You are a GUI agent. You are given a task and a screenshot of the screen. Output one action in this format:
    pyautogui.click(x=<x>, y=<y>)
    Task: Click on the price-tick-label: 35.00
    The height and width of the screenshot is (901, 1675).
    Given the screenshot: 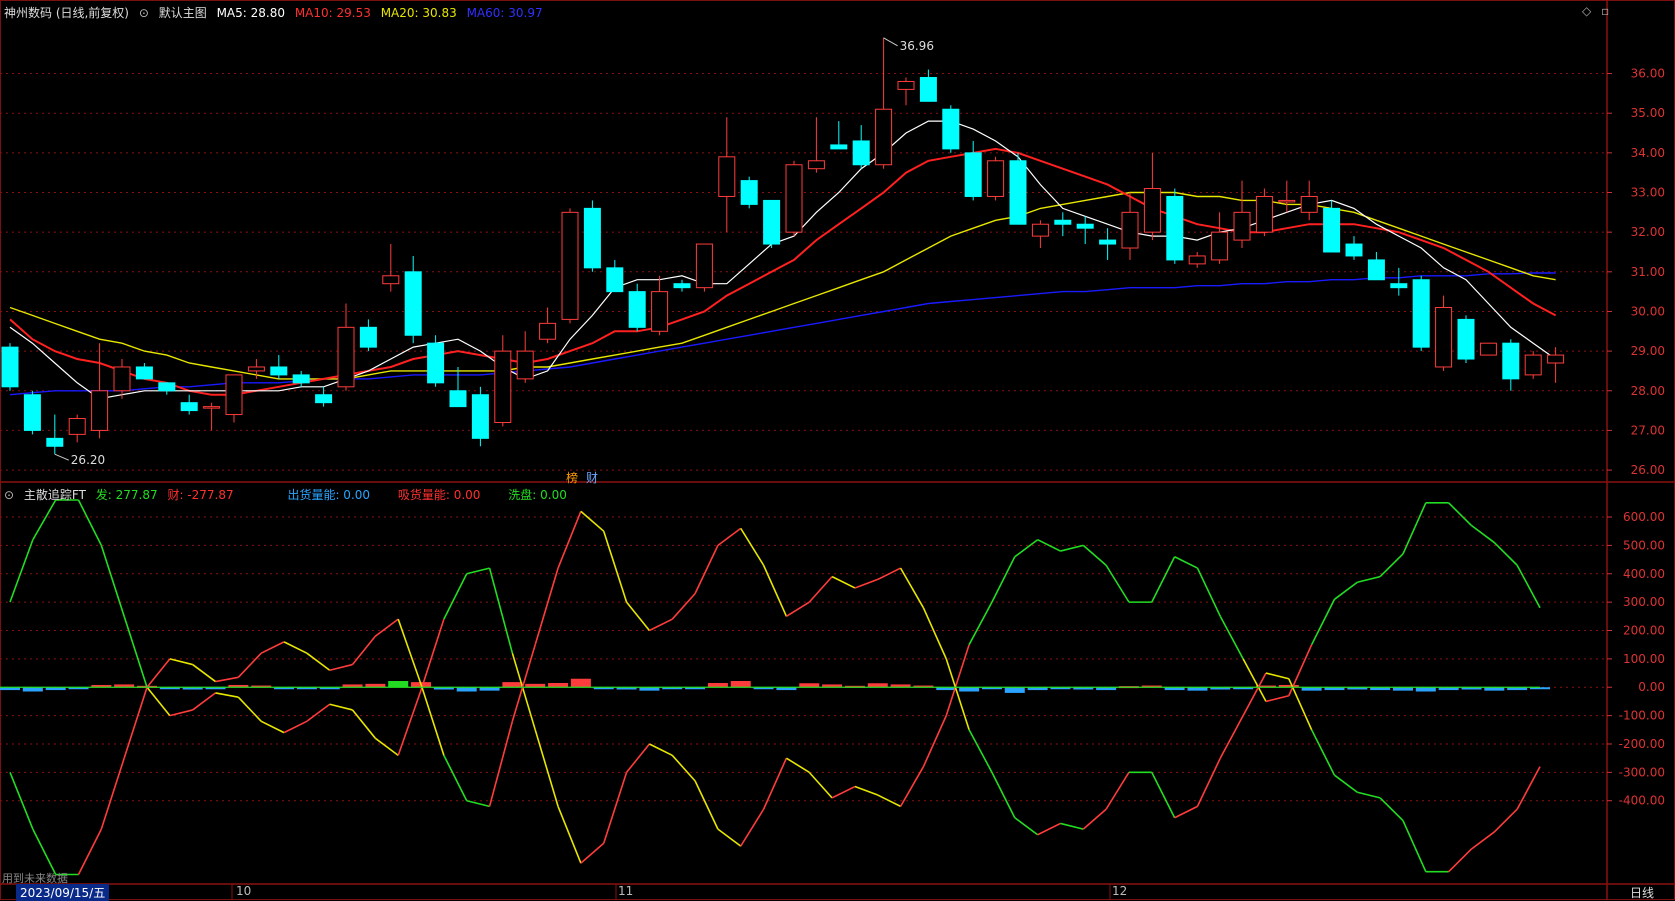 What is the action you would take?
    pyautogui.click(x=1648, y=113)
    